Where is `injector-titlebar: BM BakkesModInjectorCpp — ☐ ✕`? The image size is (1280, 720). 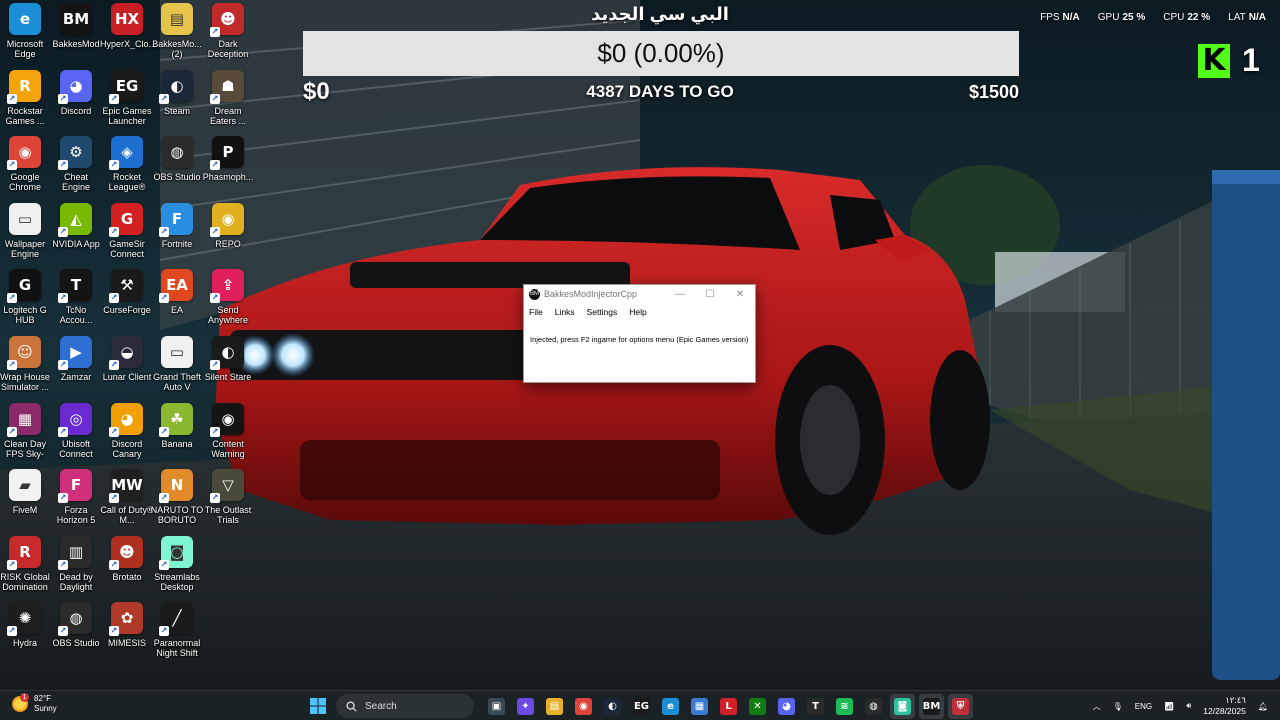
injector-titlebar: BM BakkesModInjectorCpp — ☐ ✕ is located at coordinates (639, 294).